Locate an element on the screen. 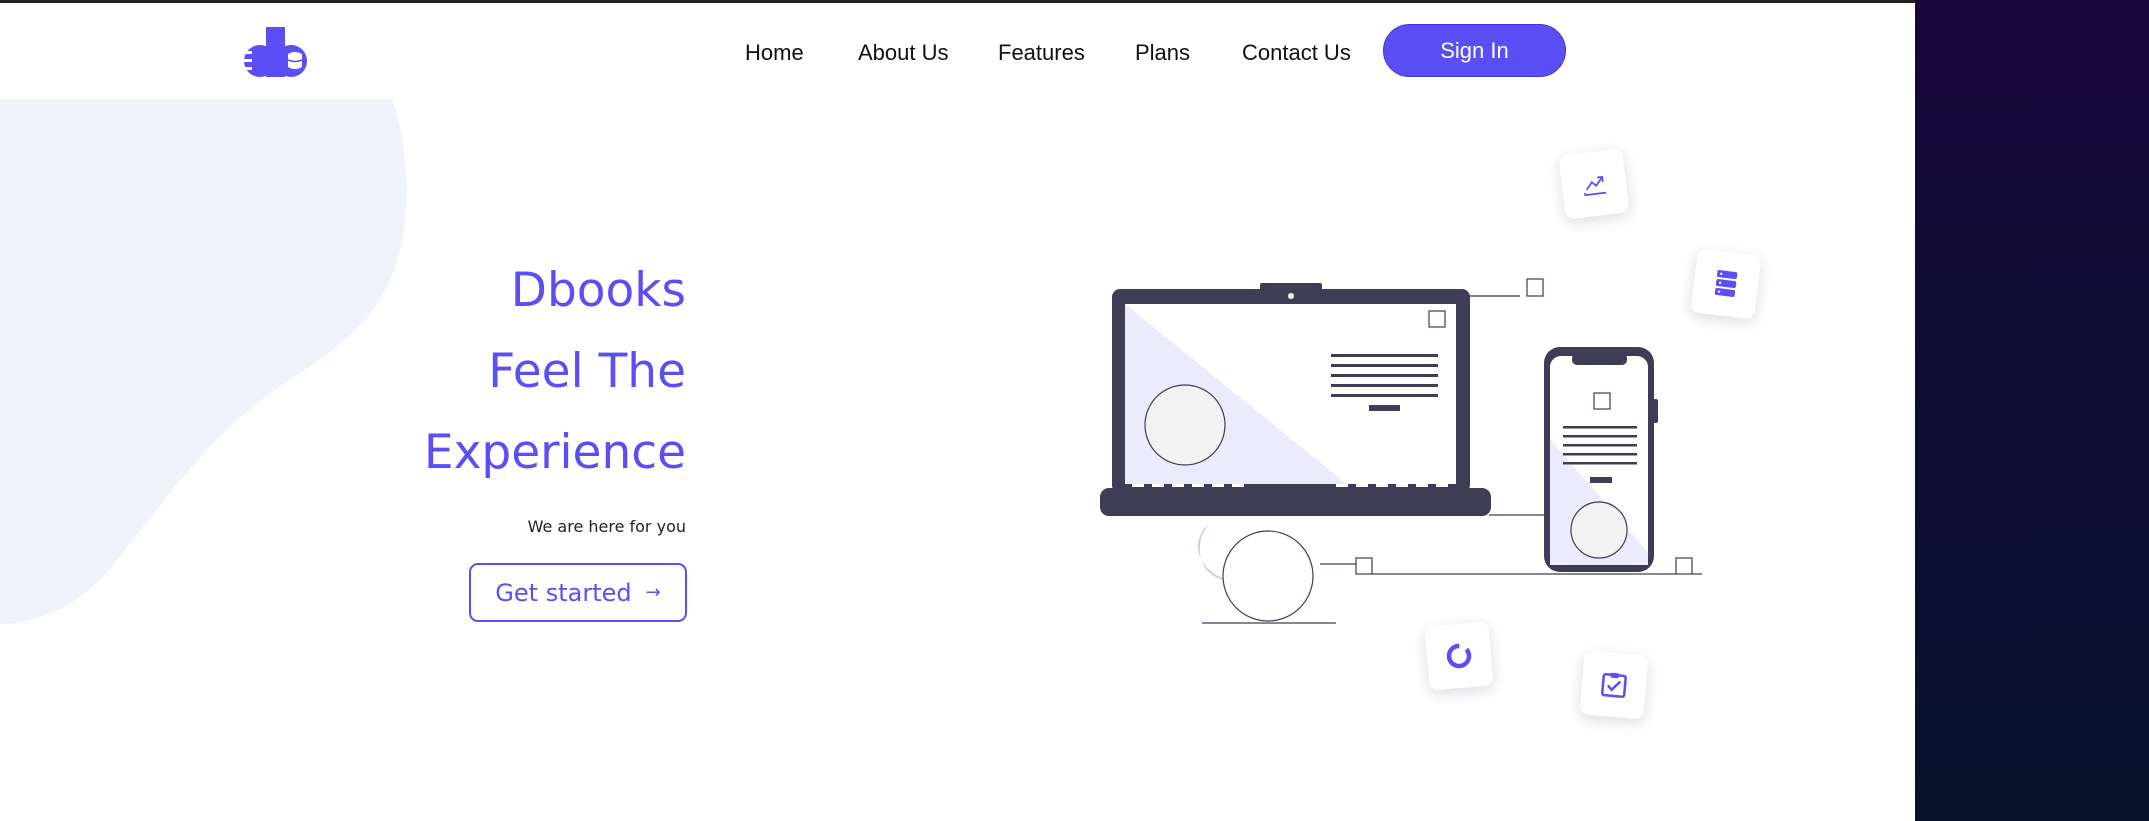 The image size is (2149, 821). donut-chart-icon is located at coordinates (1459, 656).